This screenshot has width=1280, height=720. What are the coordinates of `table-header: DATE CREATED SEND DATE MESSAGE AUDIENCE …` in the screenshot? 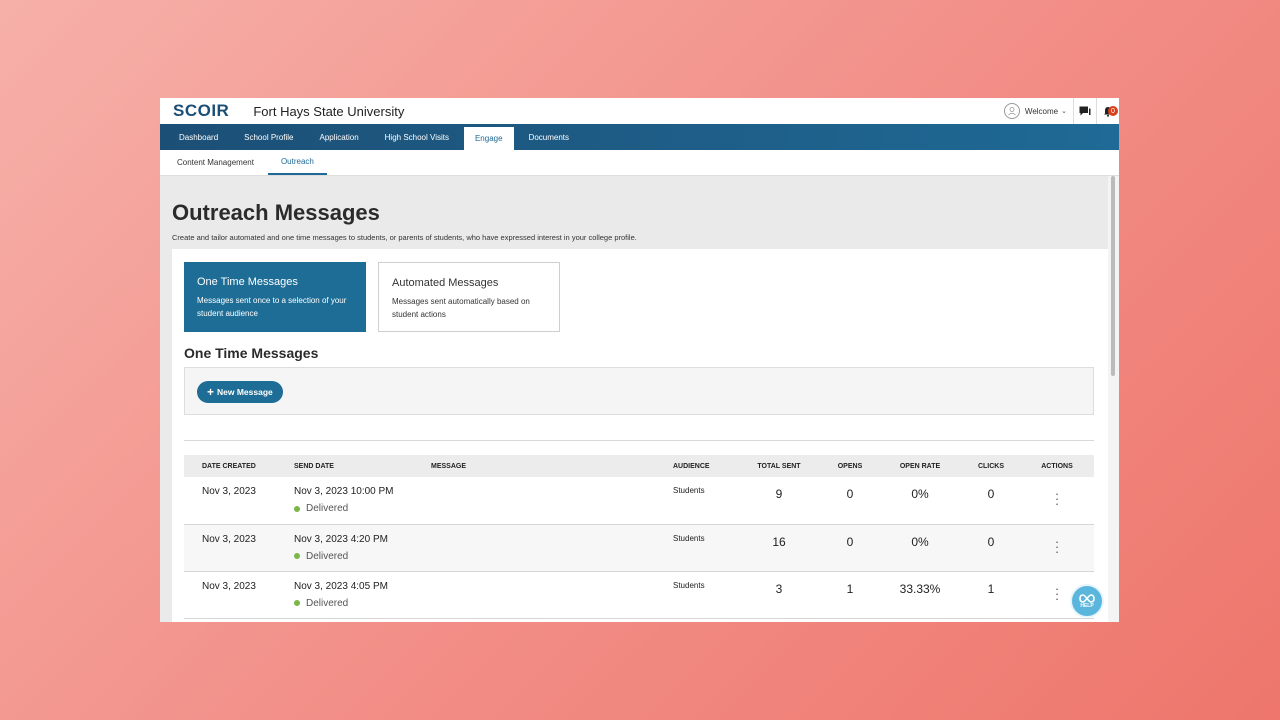 It's located at (639, 466).